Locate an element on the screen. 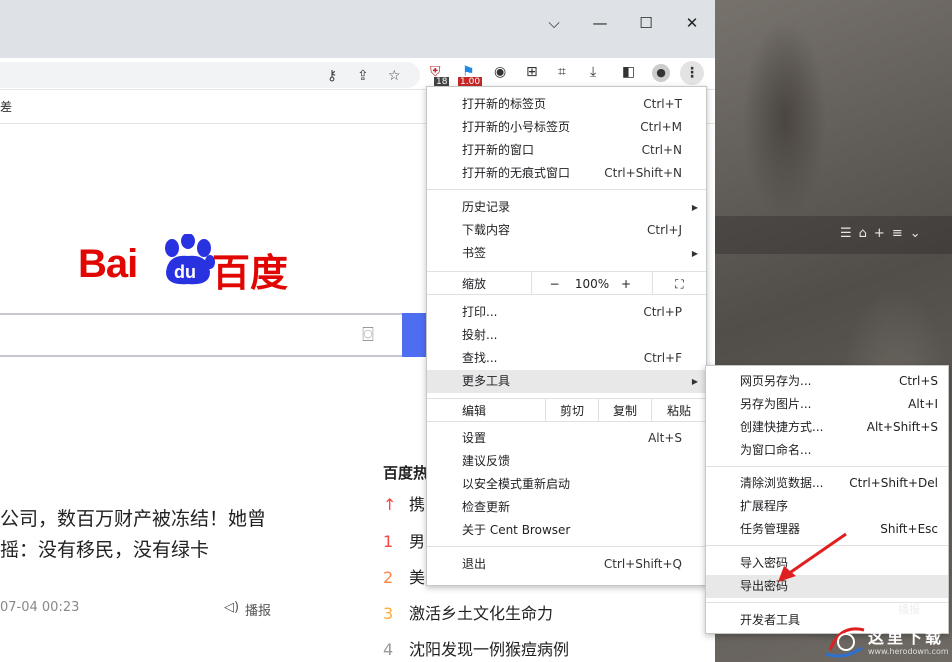 This screenshot has height=662, width=952. zoom-label: 缩放 is located at coordinates (474, 284).